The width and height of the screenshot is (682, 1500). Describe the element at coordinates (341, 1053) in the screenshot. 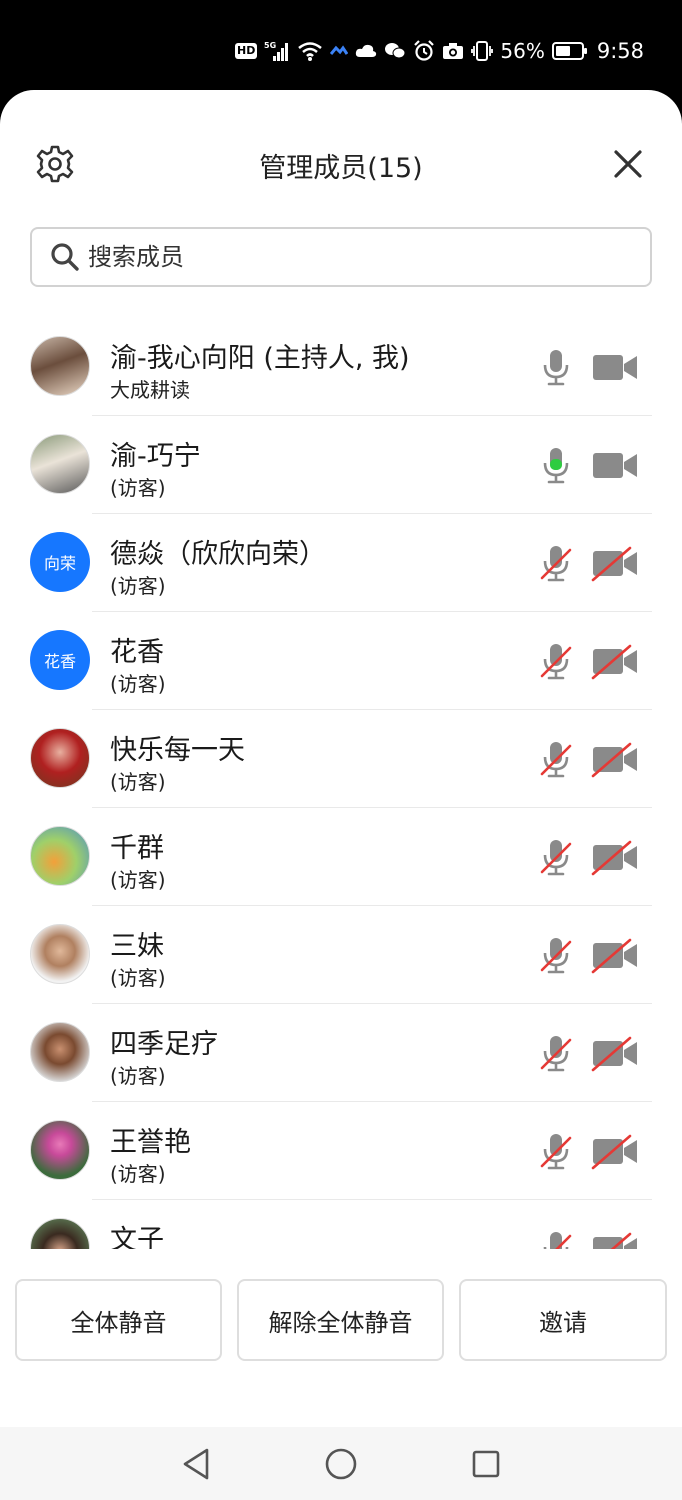

I see `member-row: 四季足疗 (访客)` at that location.